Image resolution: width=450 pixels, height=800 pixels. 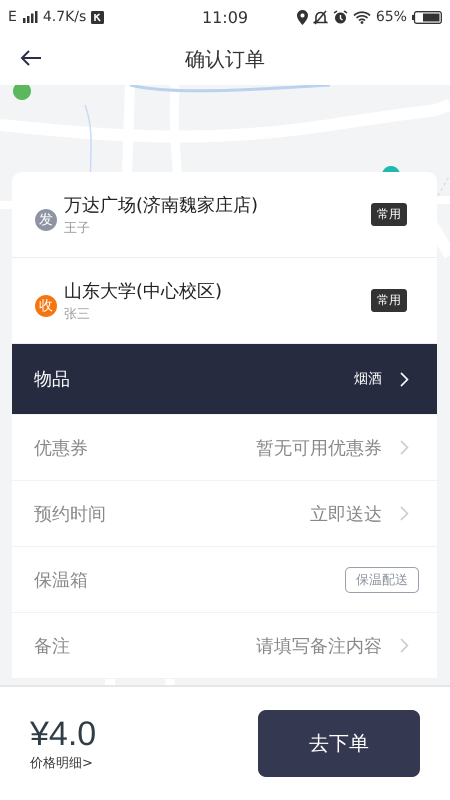 What do you see at coordinates (77, 228) in the screenshot?
I see `contact-name: 王子` at bounding box center [77, 228].